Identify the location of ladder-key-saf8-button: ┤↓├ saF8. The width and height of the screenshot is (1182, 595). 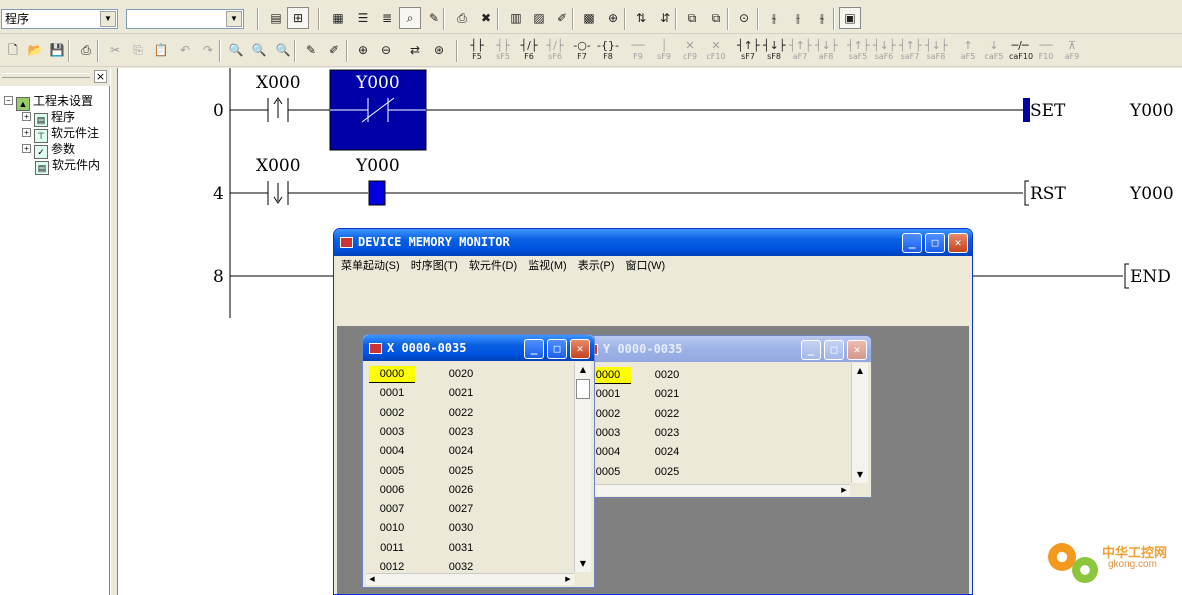
(936, 50).